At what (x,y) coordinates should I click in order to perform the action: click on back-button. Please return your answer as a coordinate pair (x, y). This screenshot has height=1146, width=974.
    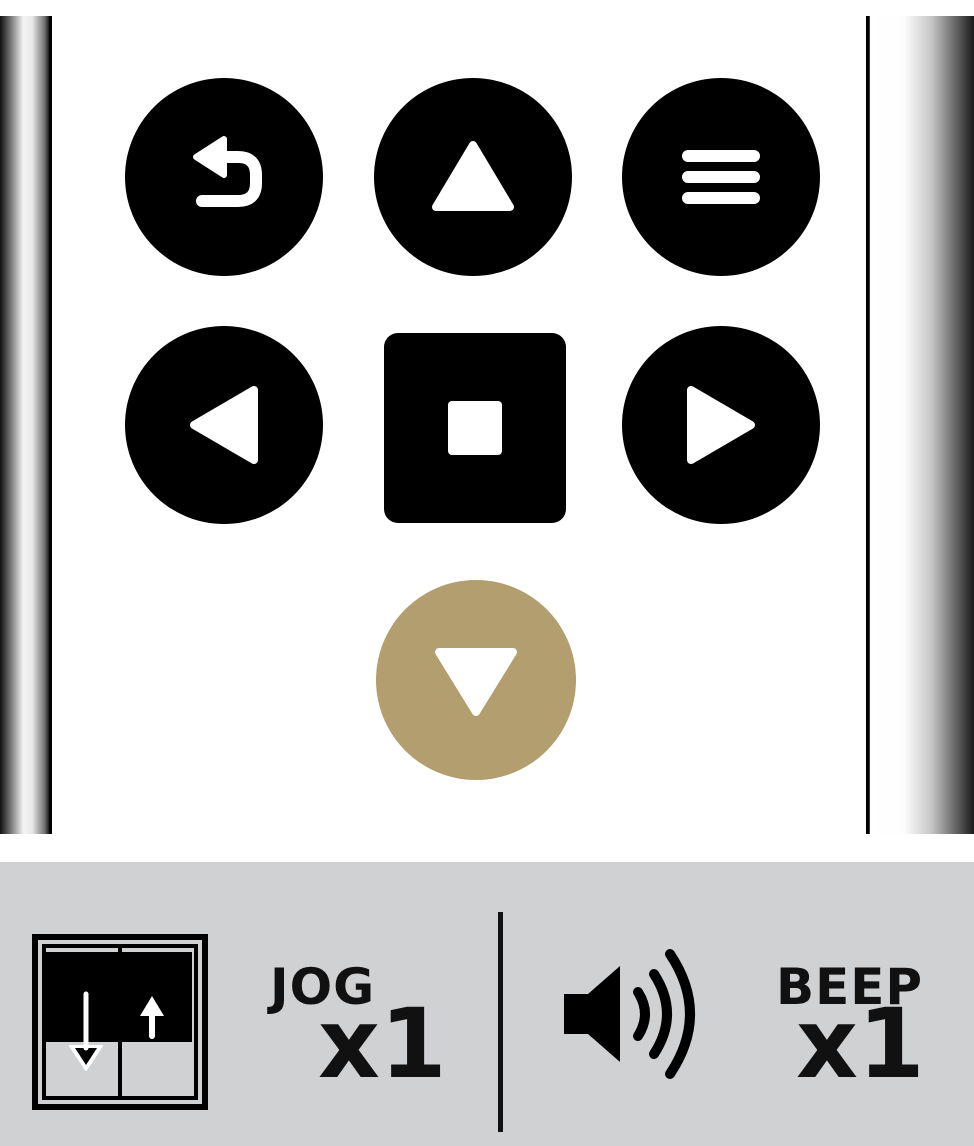
    Looking at the image, I should click on (224, 177).